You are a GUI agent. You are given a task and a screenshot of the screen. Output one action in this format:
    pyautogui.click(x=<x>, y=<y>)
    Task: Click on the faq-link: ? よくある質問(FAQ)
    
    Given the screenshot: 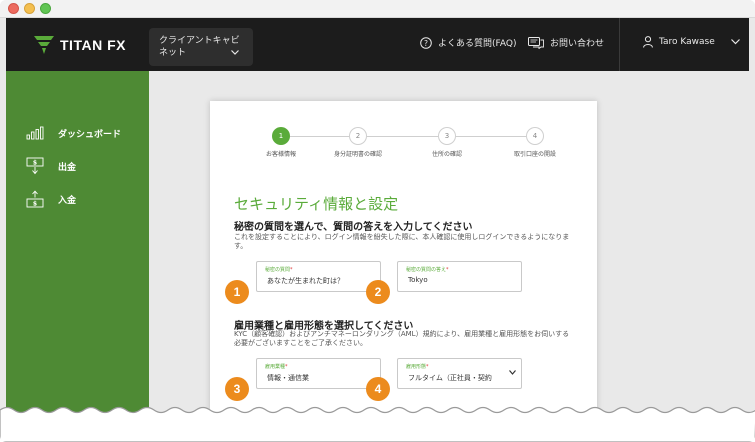 What is the action you would take?
    pyautogui.click(x=468, y=42)
    